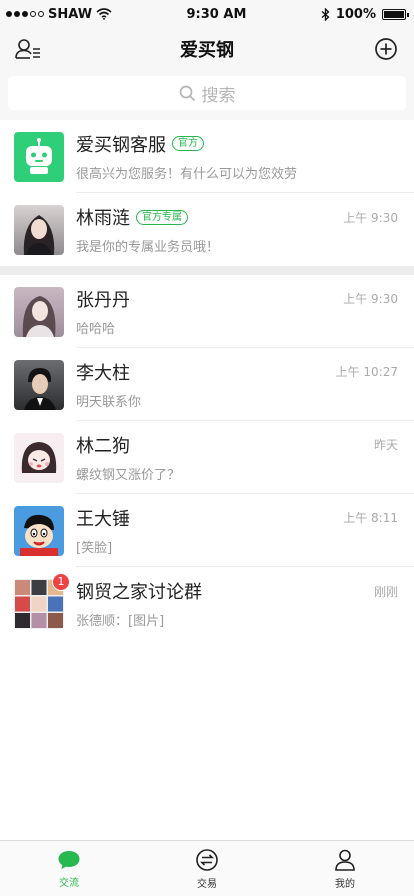 Image resolution: width=414 pixels, height=896 pixels. What do you see at coordinates (187, 174) in the screenshot?
I see `message-preview: 很高兴为您服务！有什么可以为您效劳` at bounding box center [187, 174].